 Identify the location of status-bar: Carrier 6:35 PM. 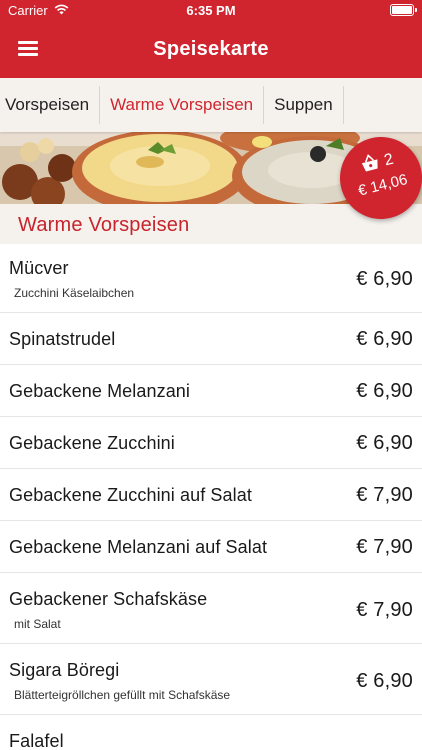
(211, 11).